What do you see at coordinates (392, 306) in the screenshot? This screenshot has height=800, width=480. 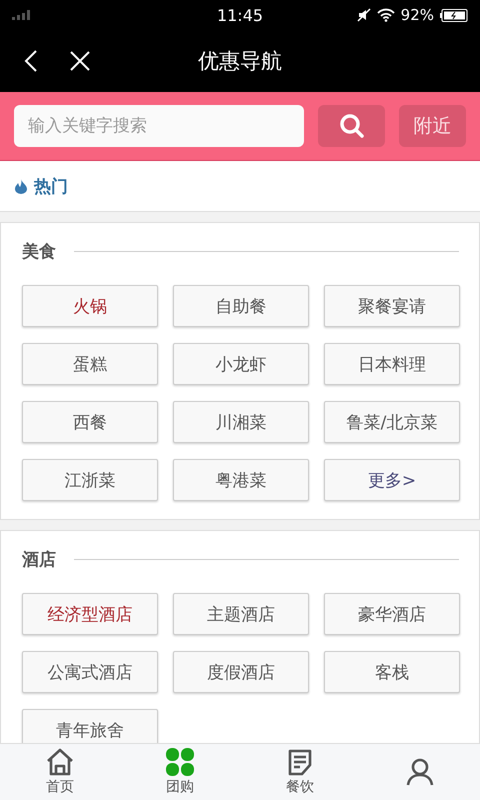 I see `category-button: 聚餐宴请` at bounding box center [392, 306].